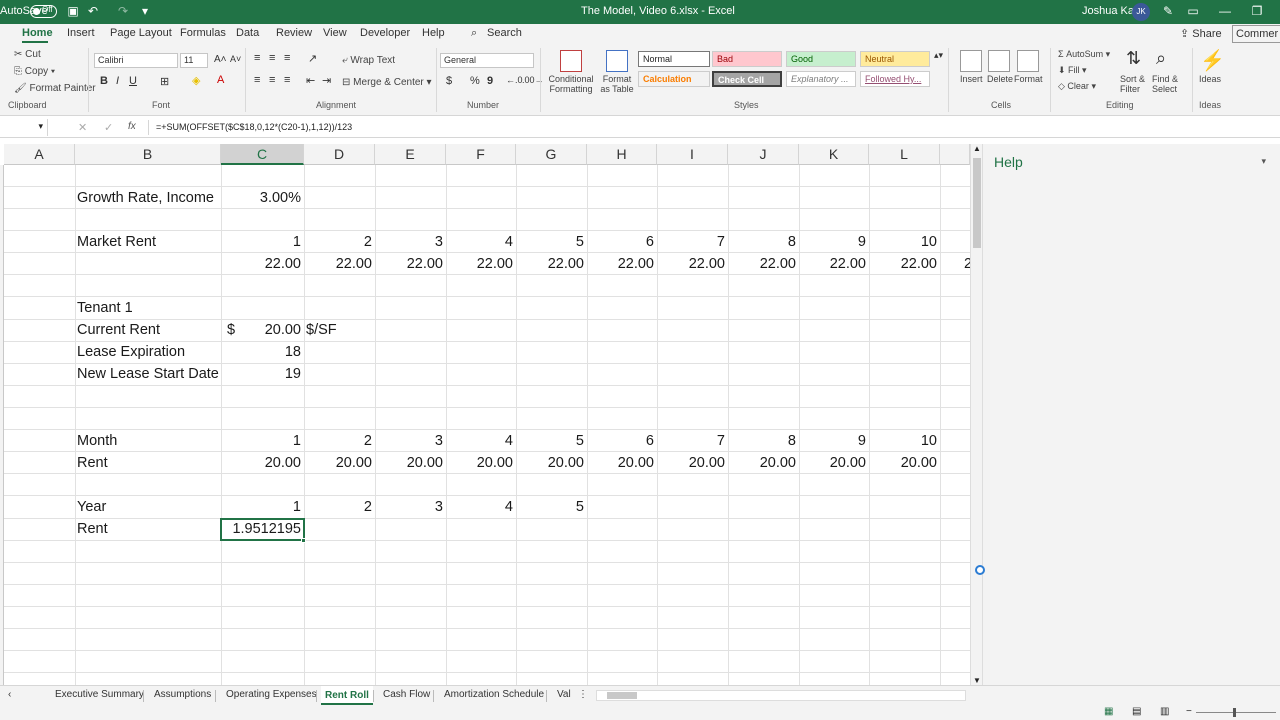 Image resolution: width=1280 pixels, height=720 pixels. What do you see at coordinates (1077, 86) in the screenshot?
I see `clear-button: ◇ Clear ▾` at bounding box center [1077, 86].